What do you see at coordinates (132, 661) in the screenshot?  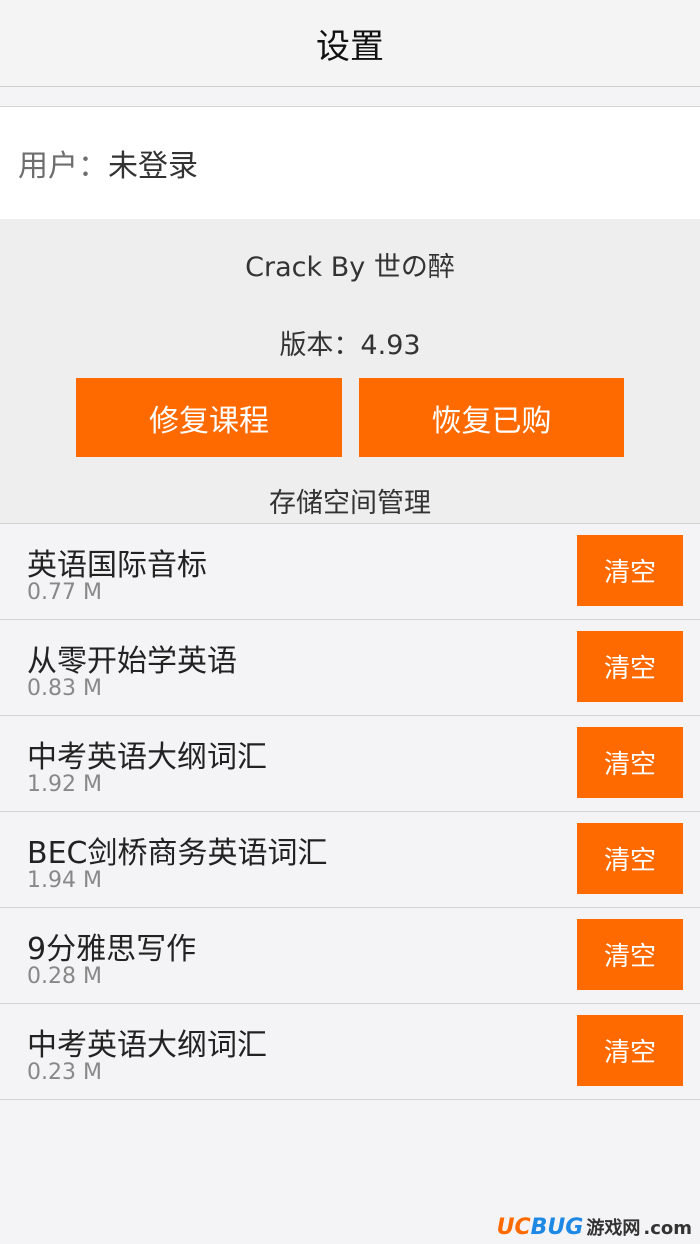 I see `course-name: 从零开始学英语` at bounding box center [132, 661].